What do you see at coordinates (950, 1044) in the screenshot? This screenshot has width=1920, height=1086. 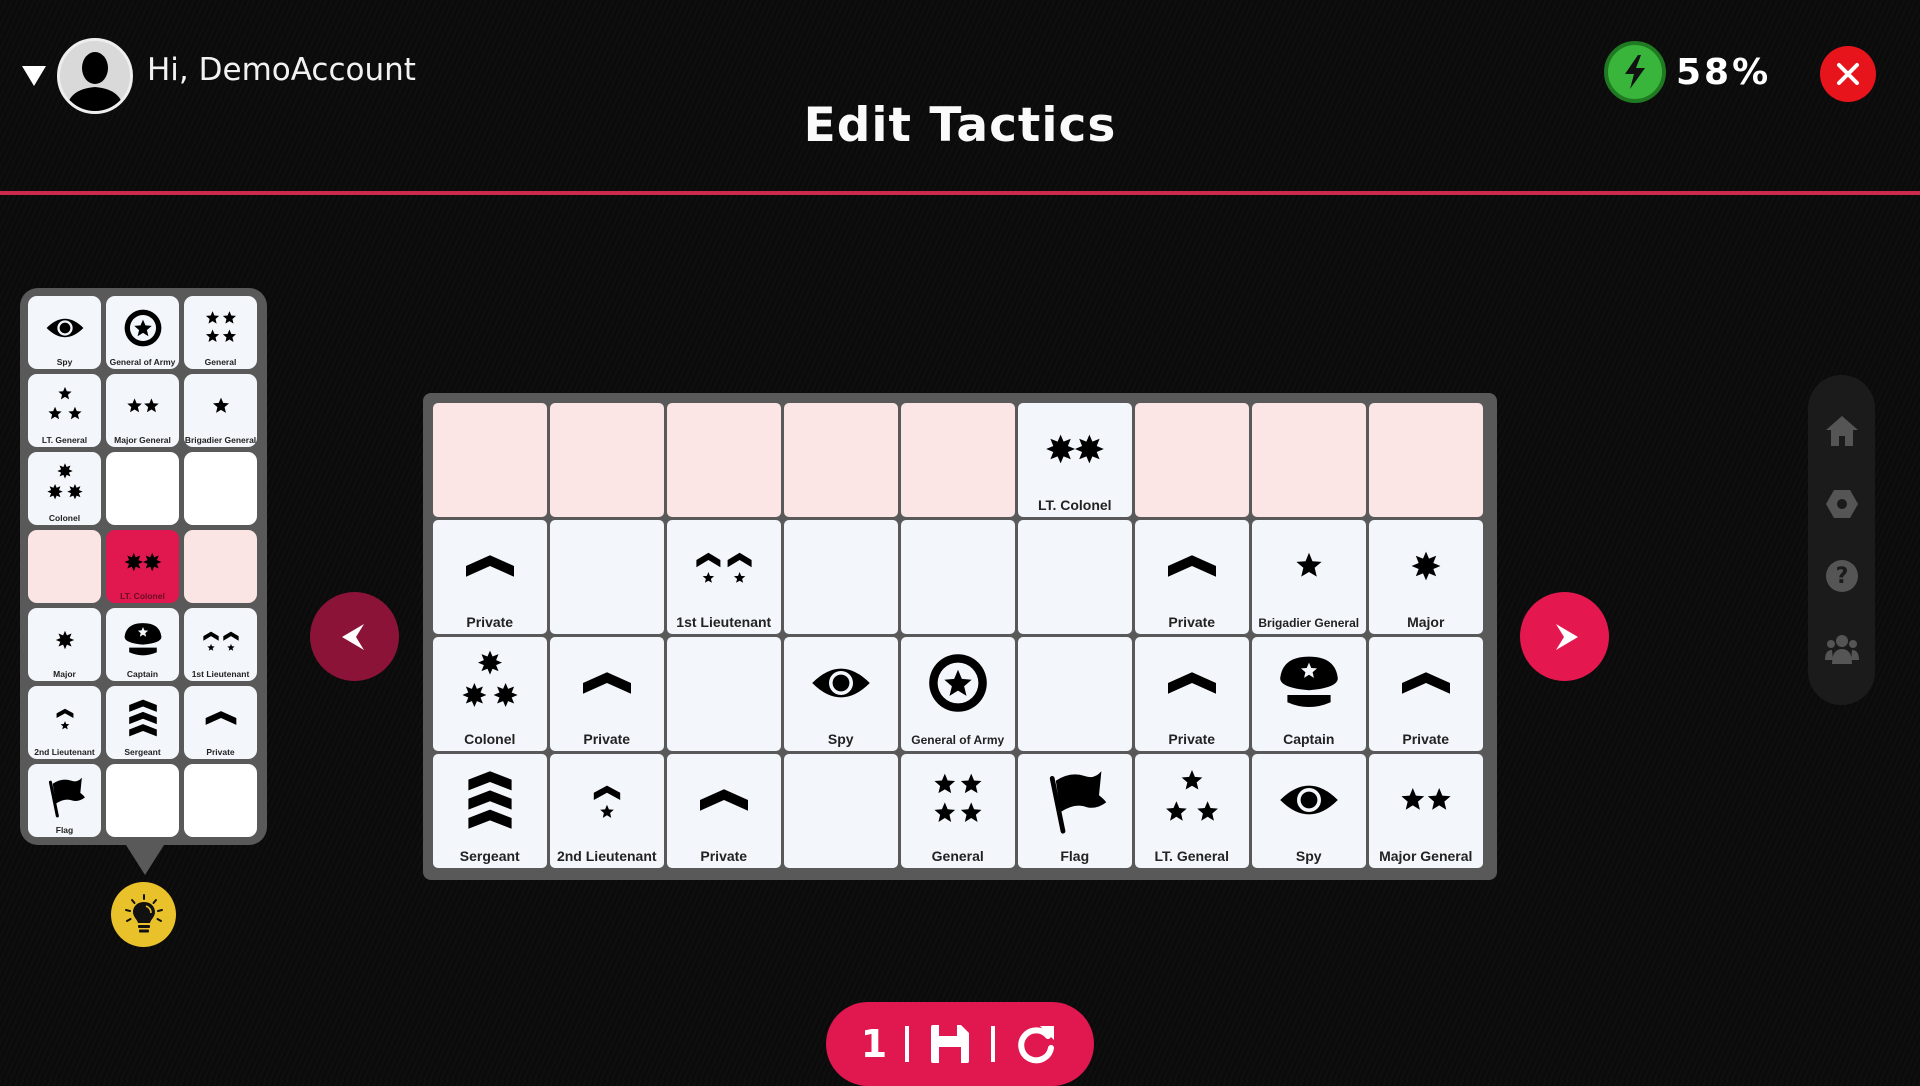 I see `save-button` at bounding box center [950, 1044].